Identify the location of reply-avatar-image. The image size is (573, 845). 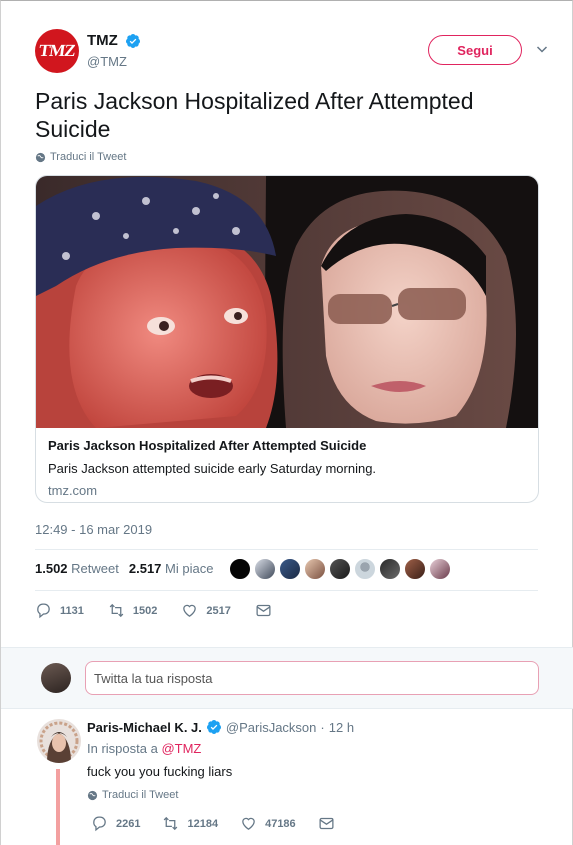
(59, 741).